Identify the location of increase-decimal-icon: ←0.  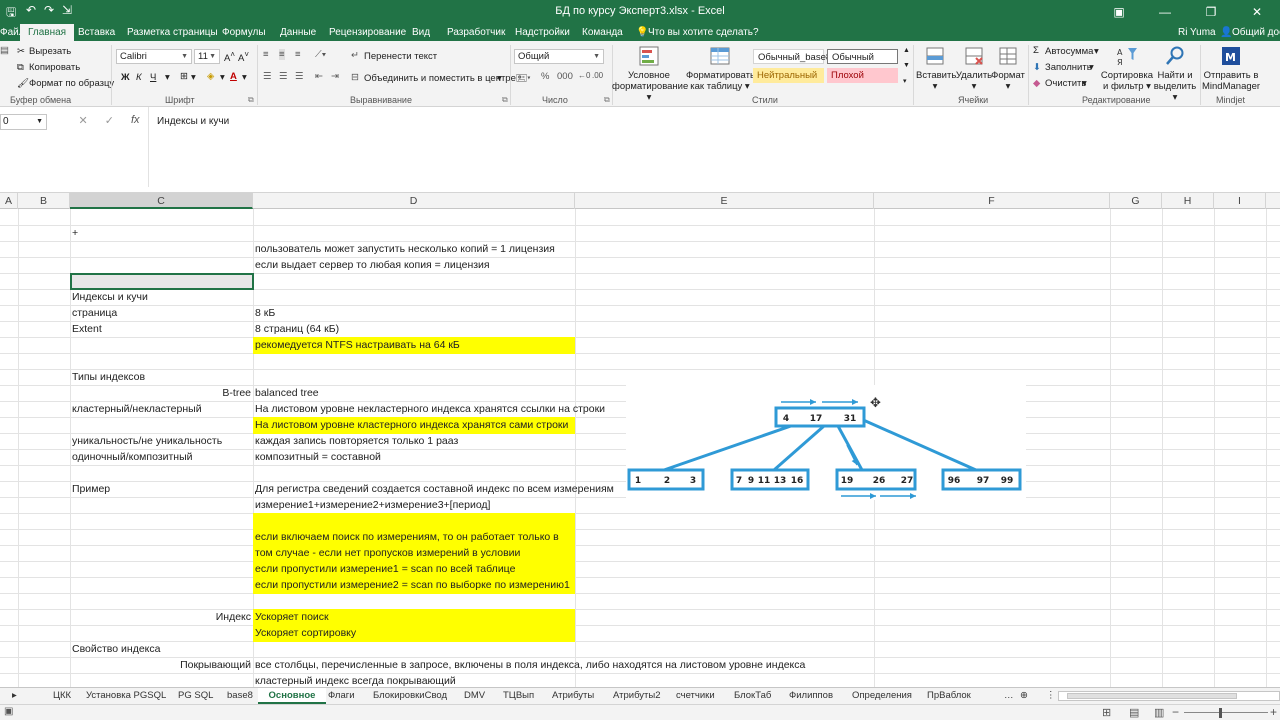
(584, 75).